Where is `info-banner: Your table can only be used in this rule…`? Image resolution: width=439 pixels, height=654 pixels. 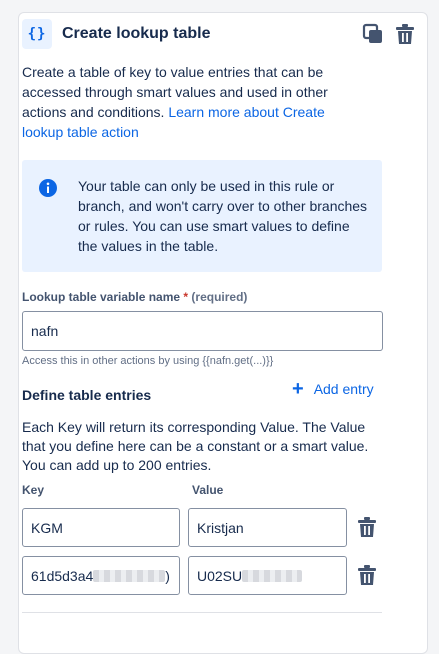
info-banner: Your table can only be used in this rule… is located at coordinates (202, 216).